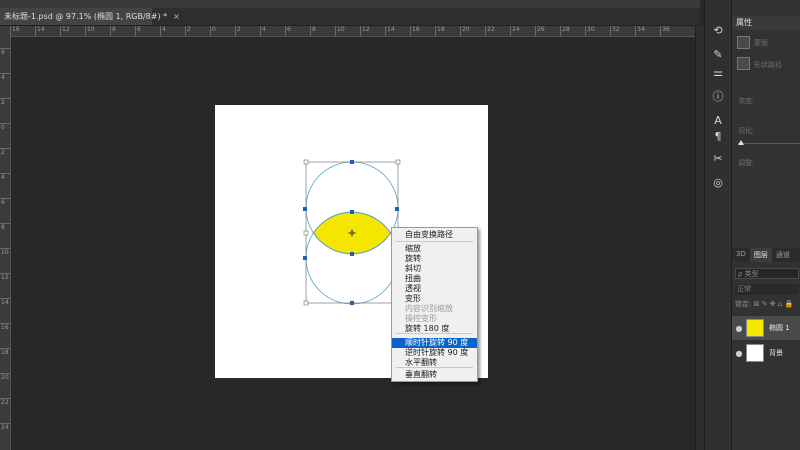 Image resolution: width=800 pixels, height=450 pixels. I want to click on menu-item: 扭曲, so click(434, 279).